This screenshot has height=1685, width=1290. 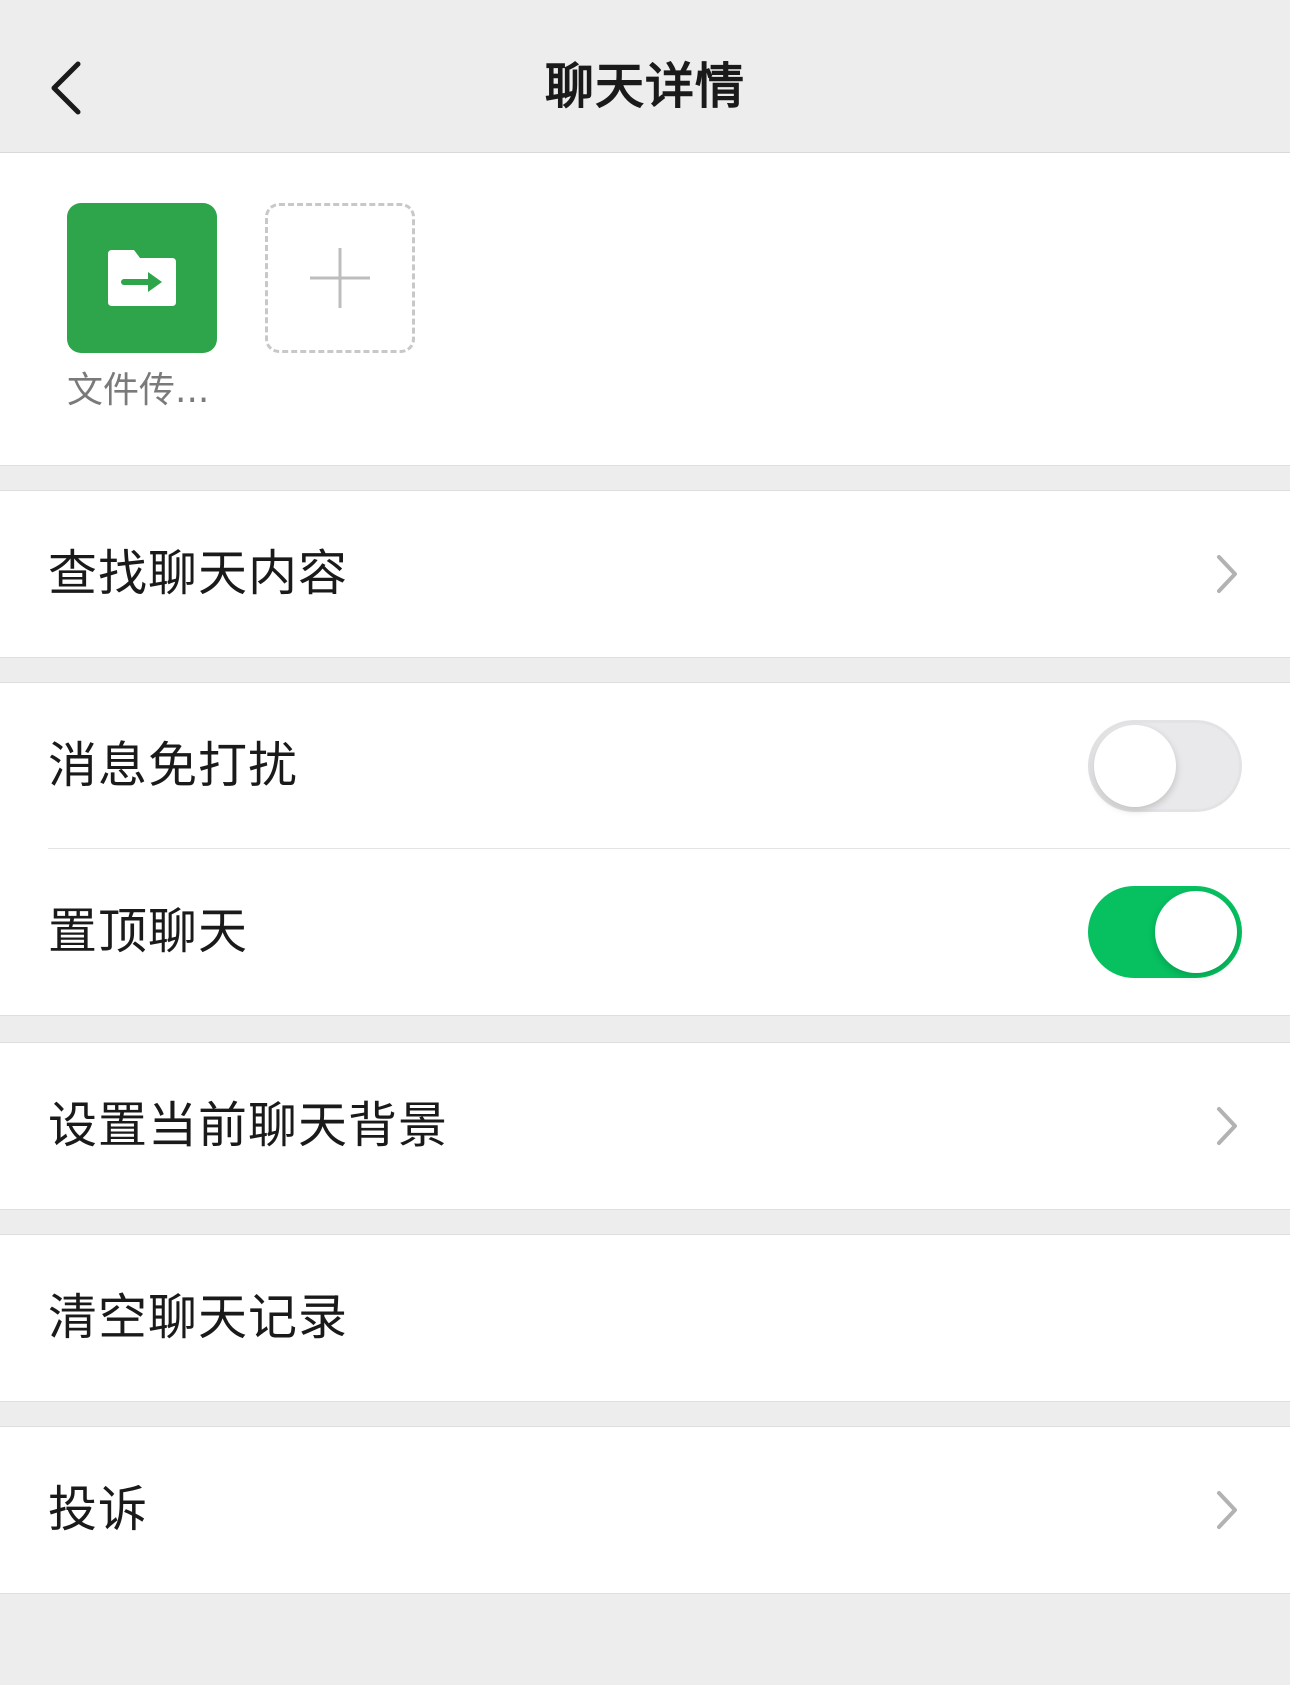 I want to click on plus-icon, so click(x=340, y=278).